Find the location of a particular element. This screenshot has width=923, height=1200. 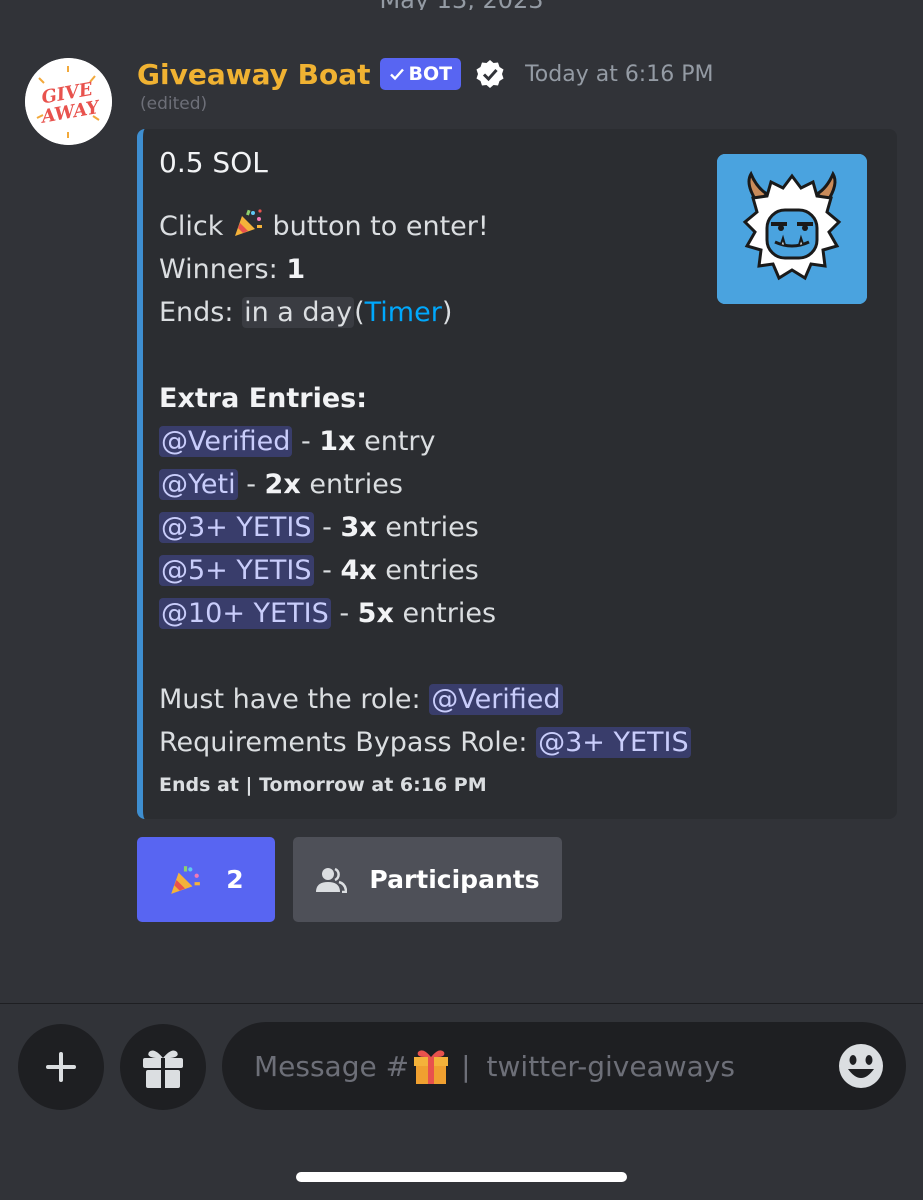

extra-entries-heading: Extra Entries: is located at coordinates (263, 398).